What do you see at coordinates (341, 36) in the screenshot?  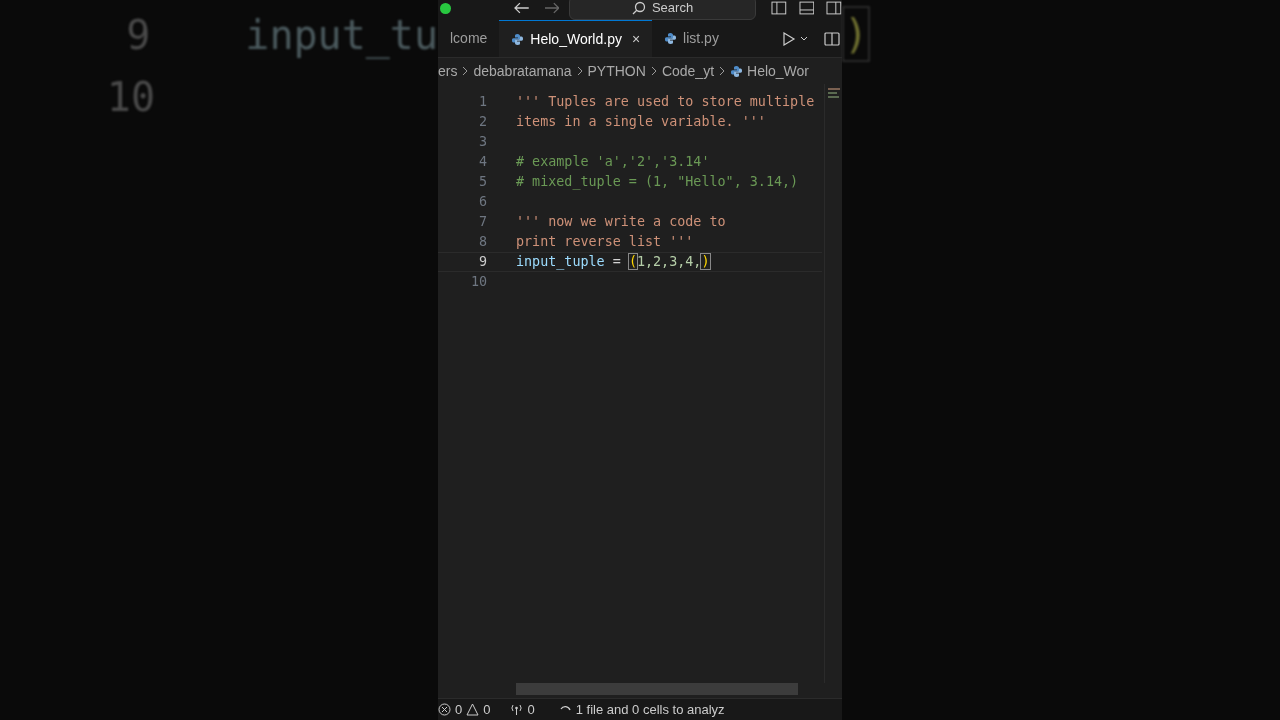 I see `code-text: input_tu` at bounding box center [341, 36].